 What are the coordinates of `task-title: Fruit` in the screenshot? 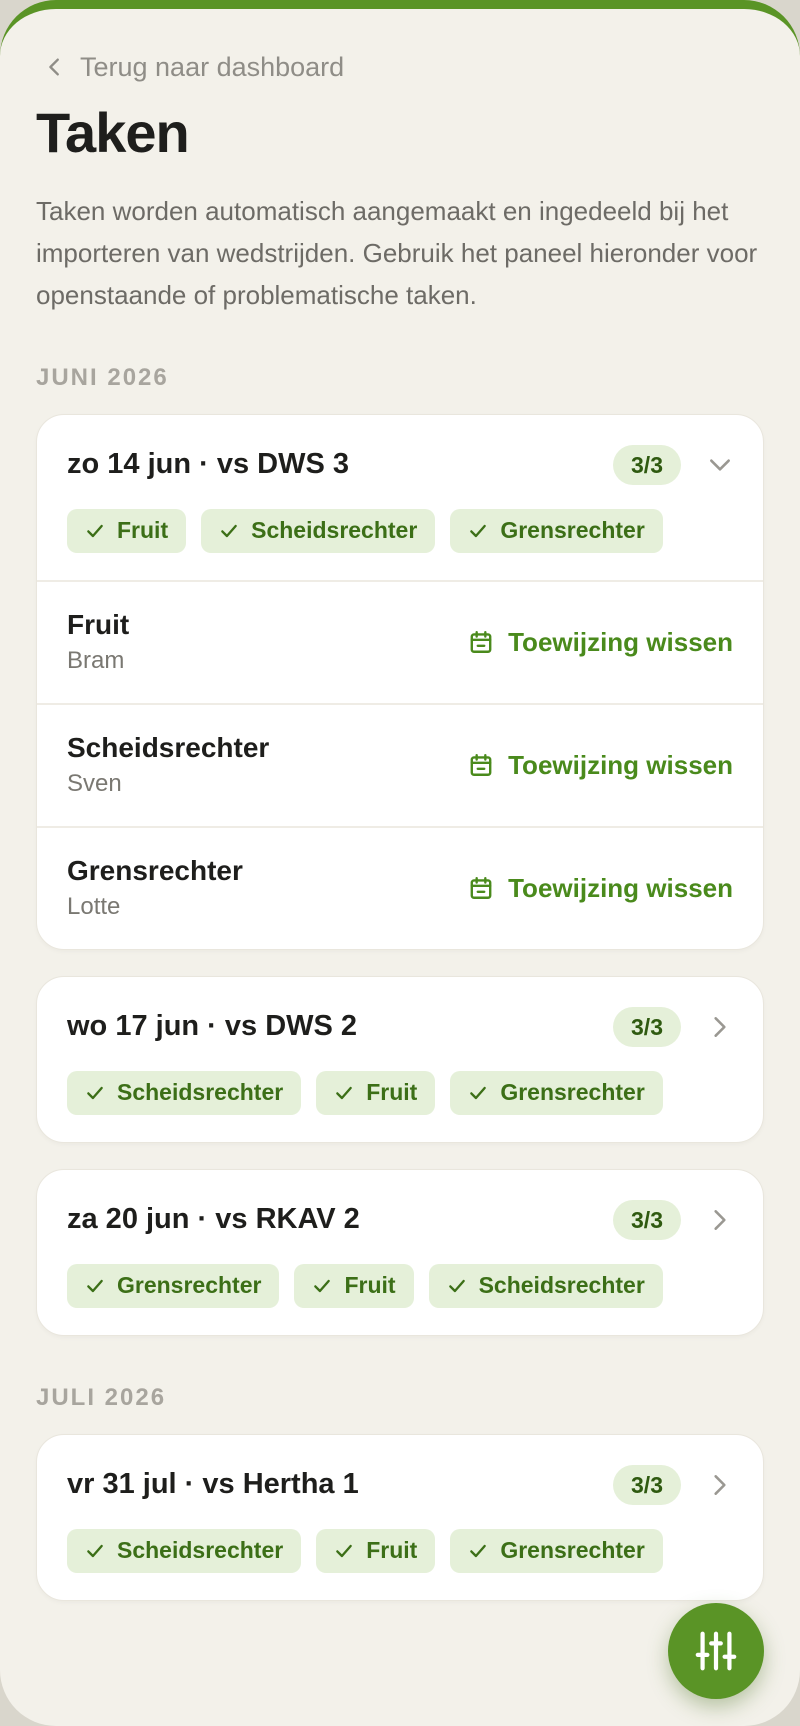 It's located at (98, 625).